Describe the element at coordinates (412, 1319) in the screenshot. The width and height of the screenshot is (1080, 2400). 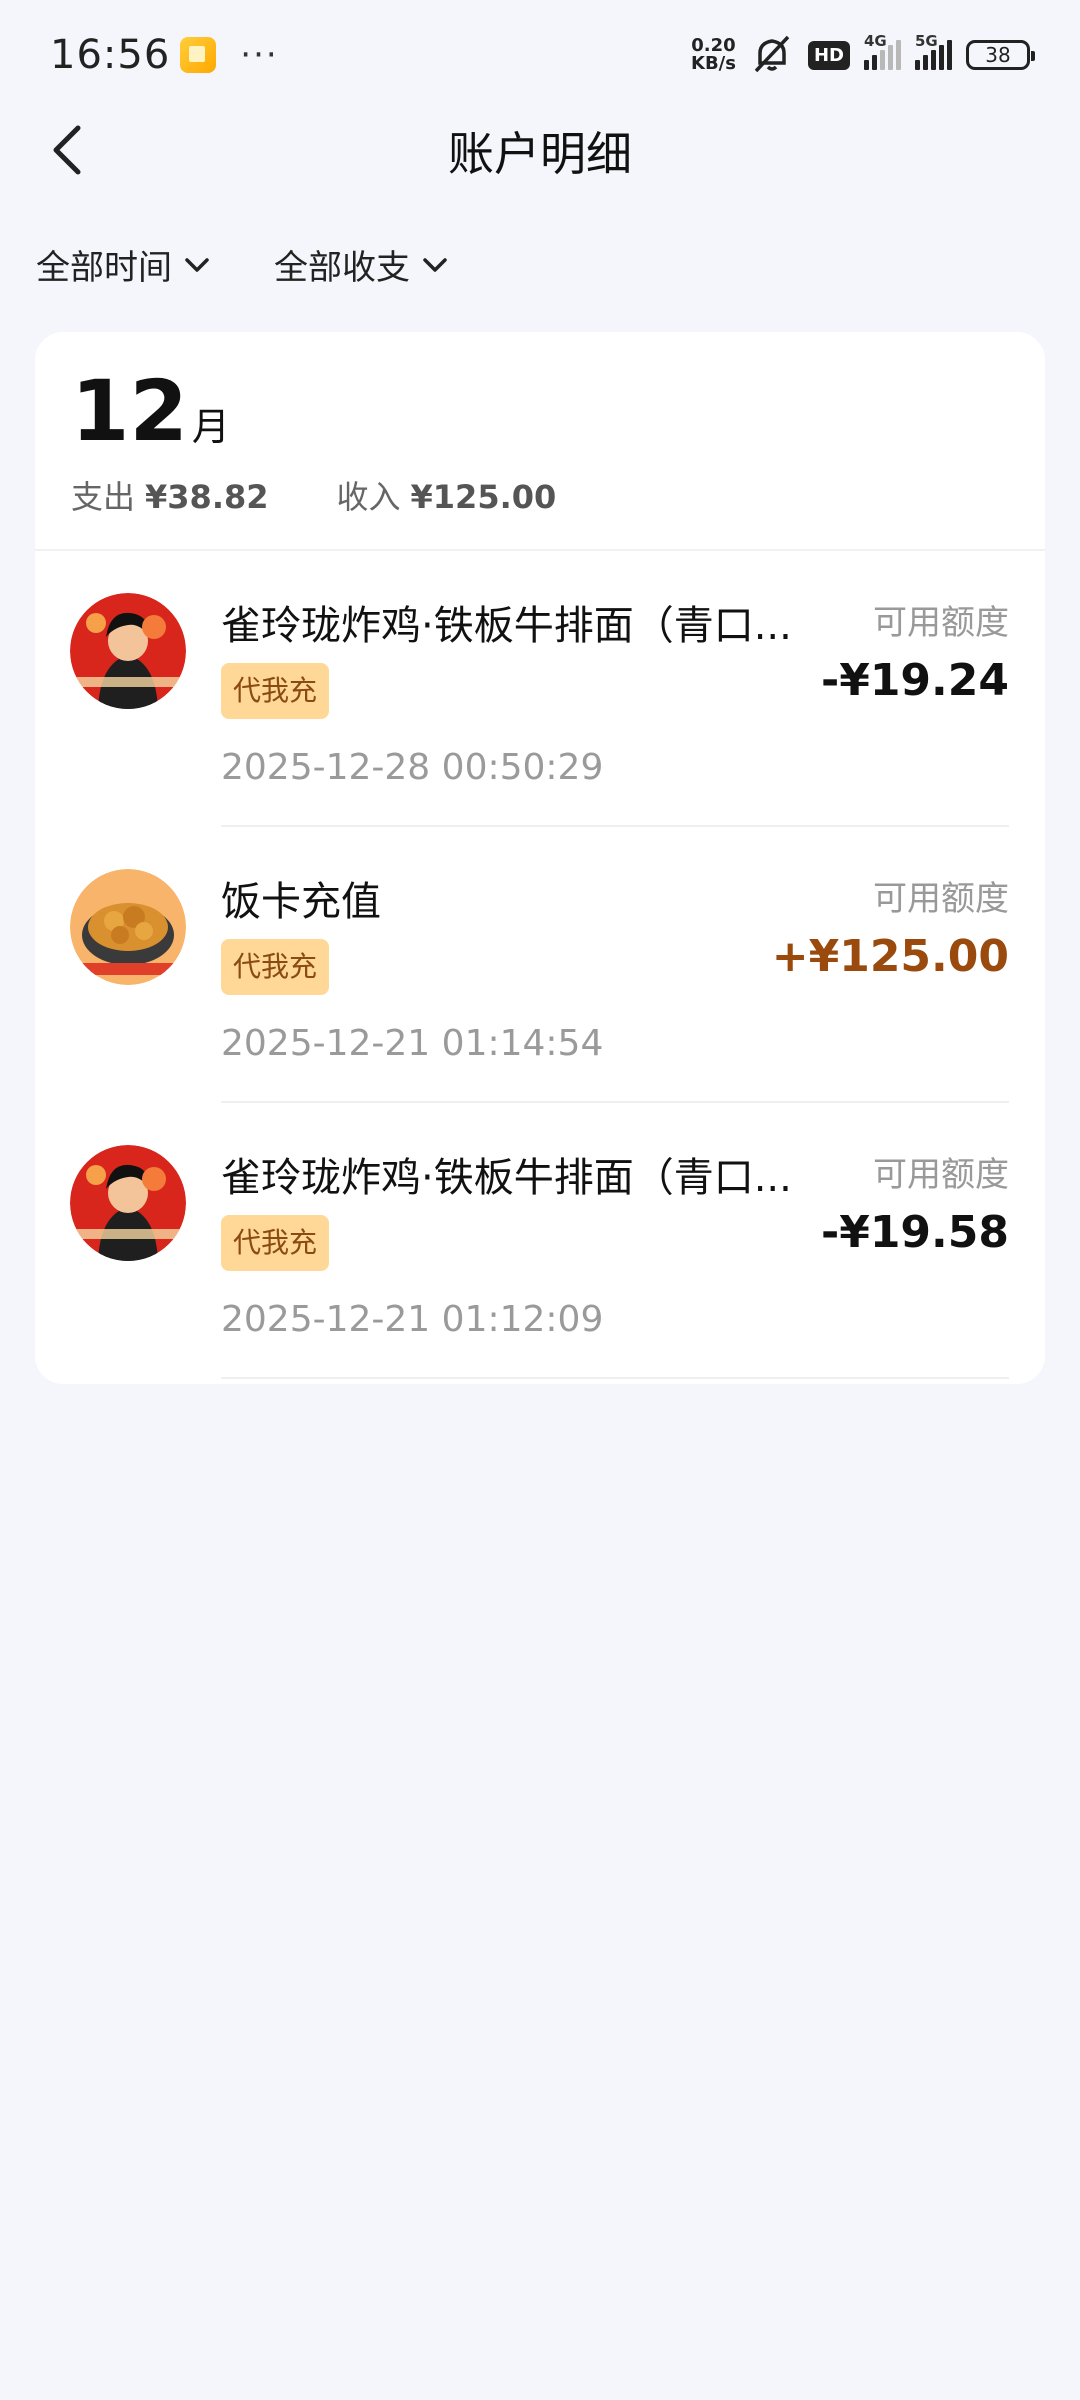
I see `transaction-date: 2025-12-21 01:12:09` at that location.